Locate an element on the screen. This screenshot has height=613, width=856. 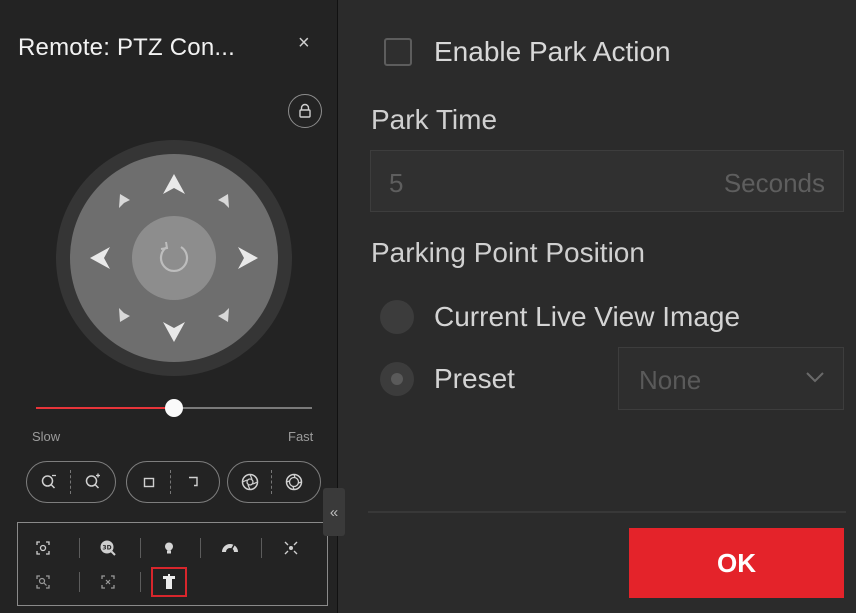
iris-open-icon is located at coordinates (293, 482).